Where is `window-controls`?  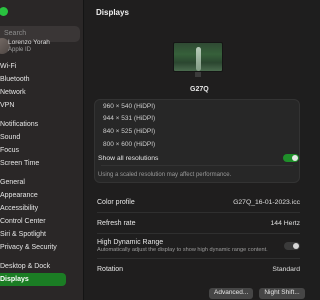 window-controls is located at coordinates (4, 11).